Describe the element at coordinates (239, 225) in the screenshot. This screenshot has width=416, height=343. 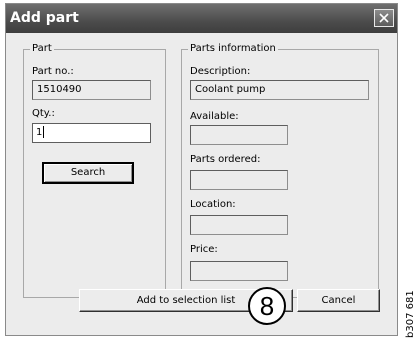
I see `location-field` at that location.